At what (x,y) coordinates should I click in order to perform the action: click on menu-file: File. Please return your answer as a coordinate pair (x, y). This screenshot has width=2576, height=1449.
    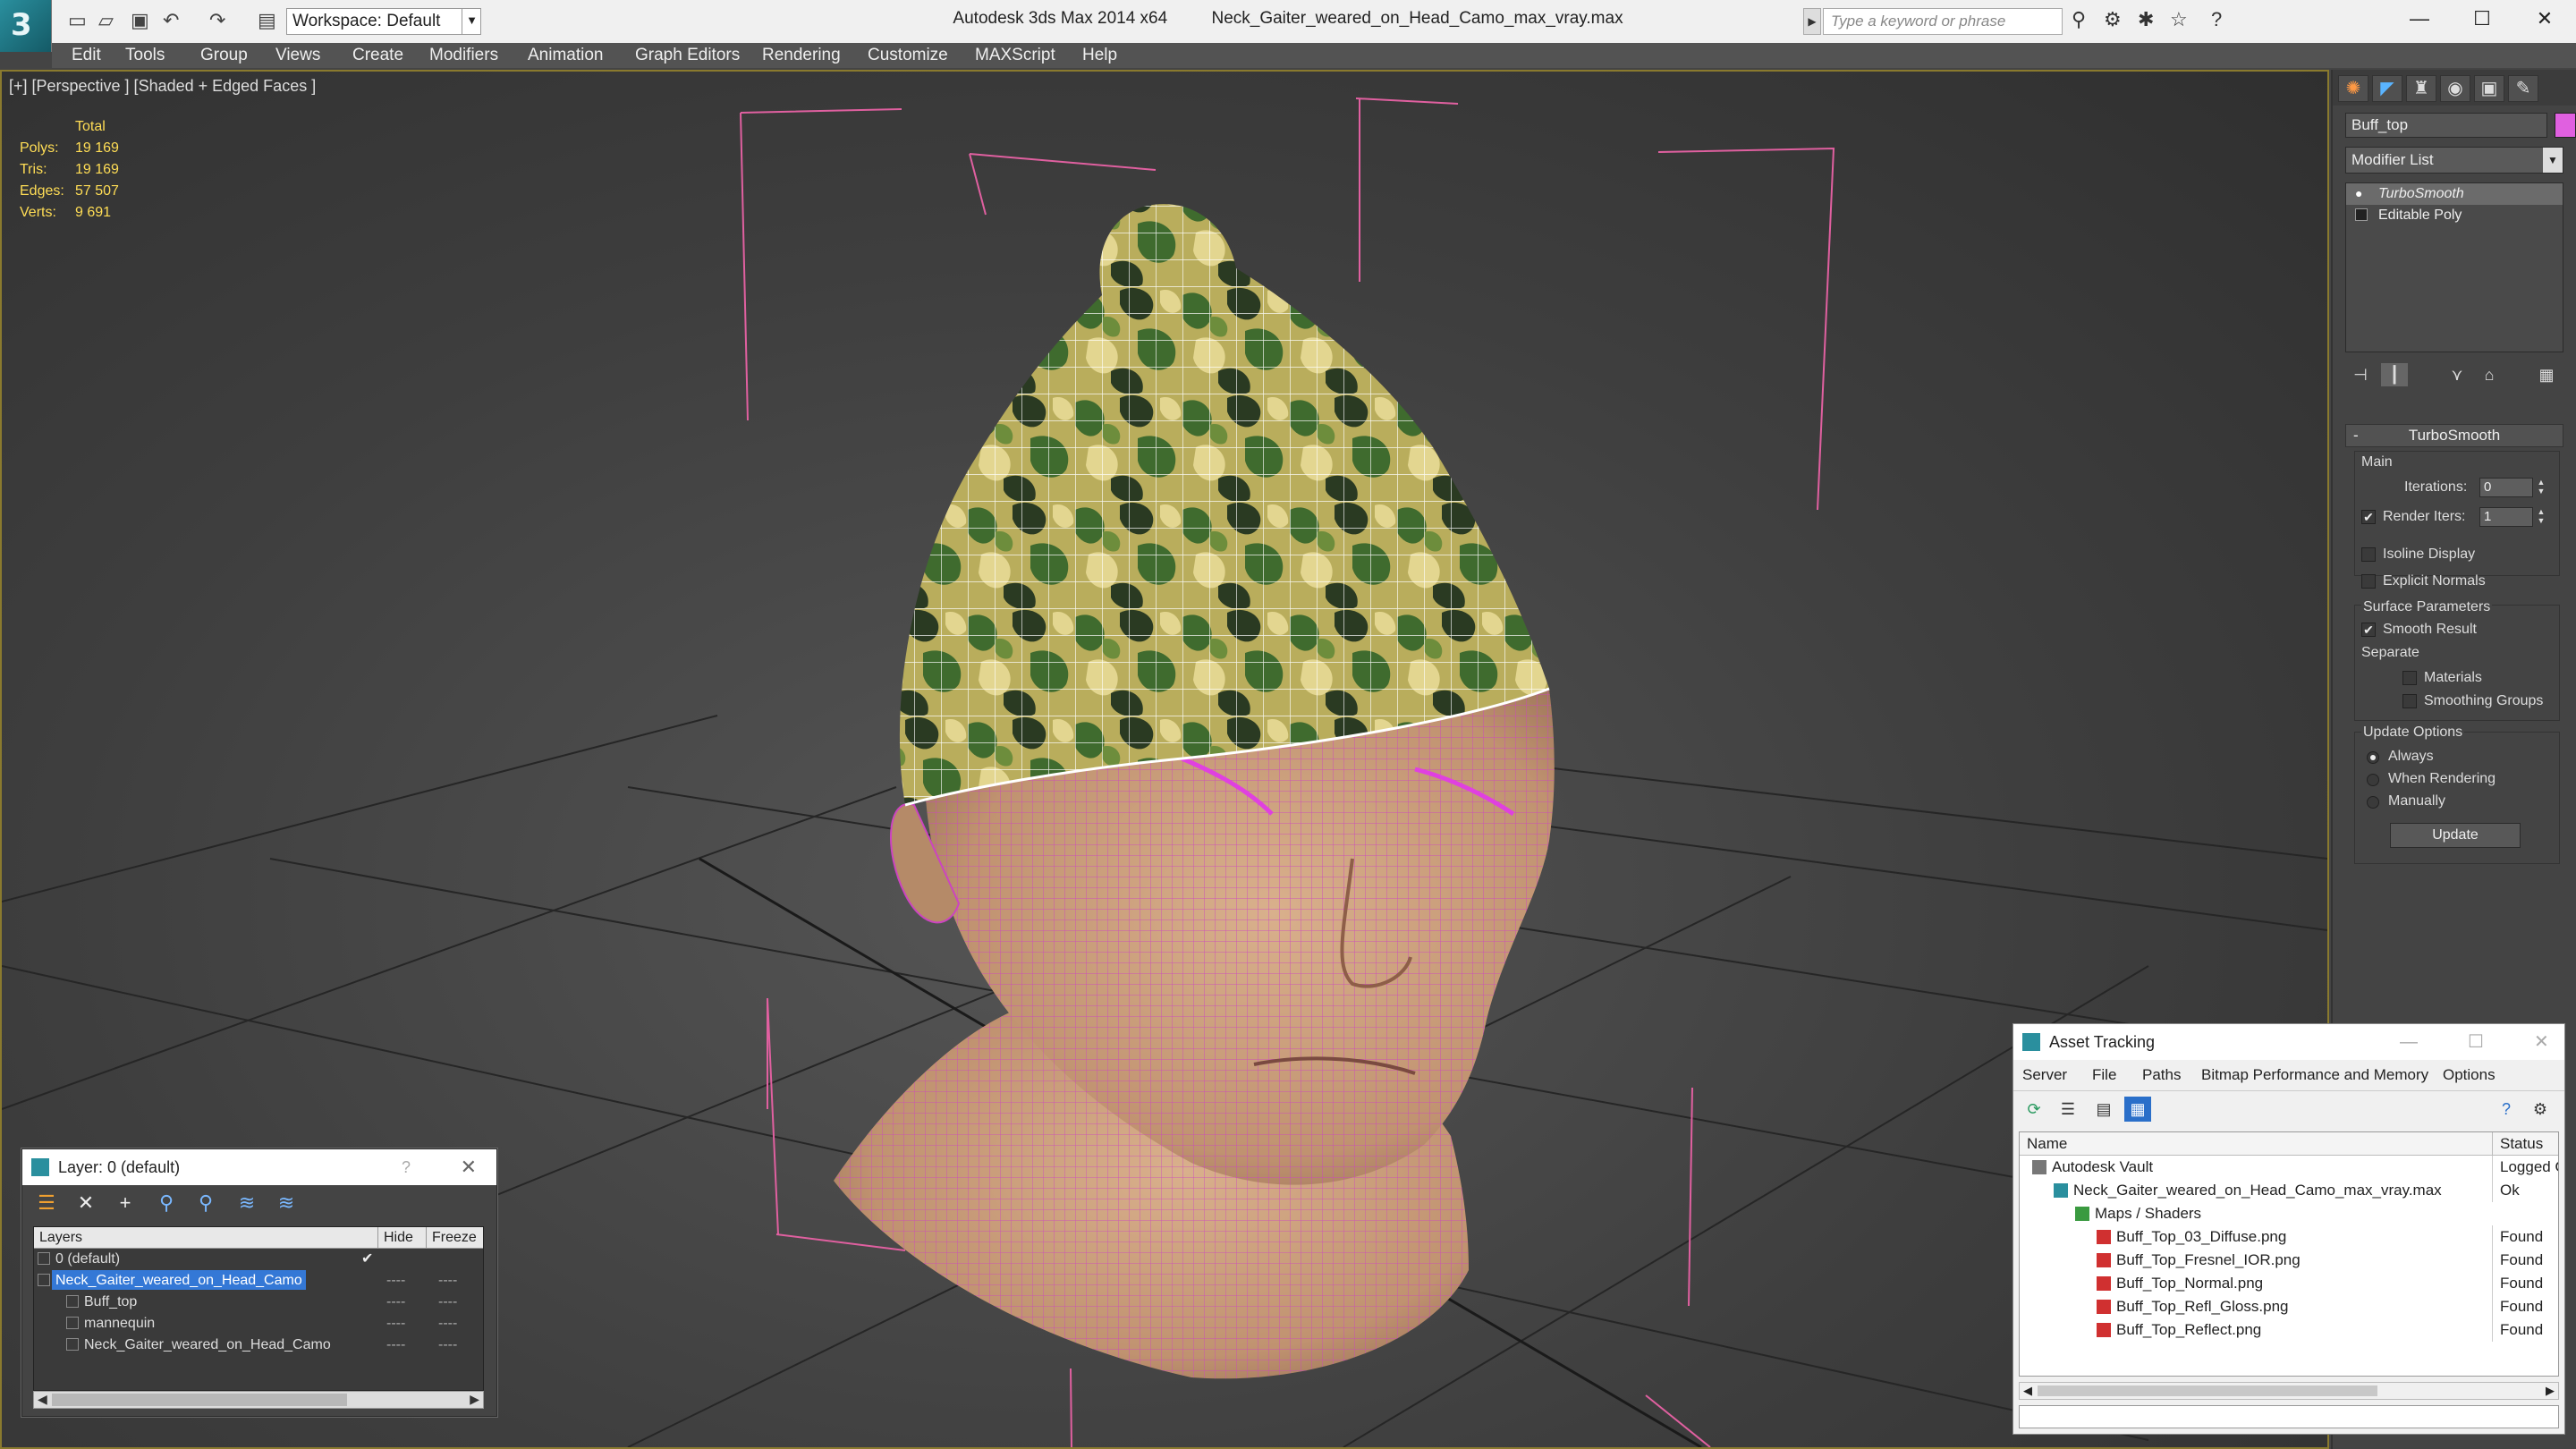
    Looking at the image, I should click on (2104, 1075).